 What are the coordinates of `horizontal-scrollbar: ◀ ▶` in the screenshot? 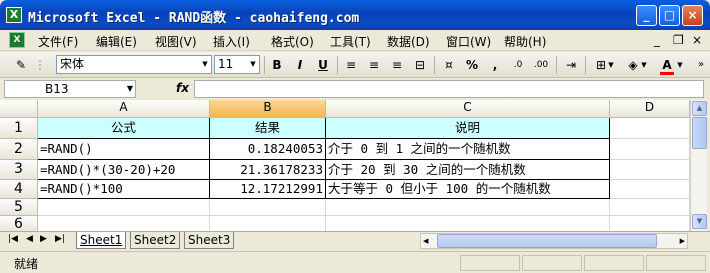 It's located at (554, 241).